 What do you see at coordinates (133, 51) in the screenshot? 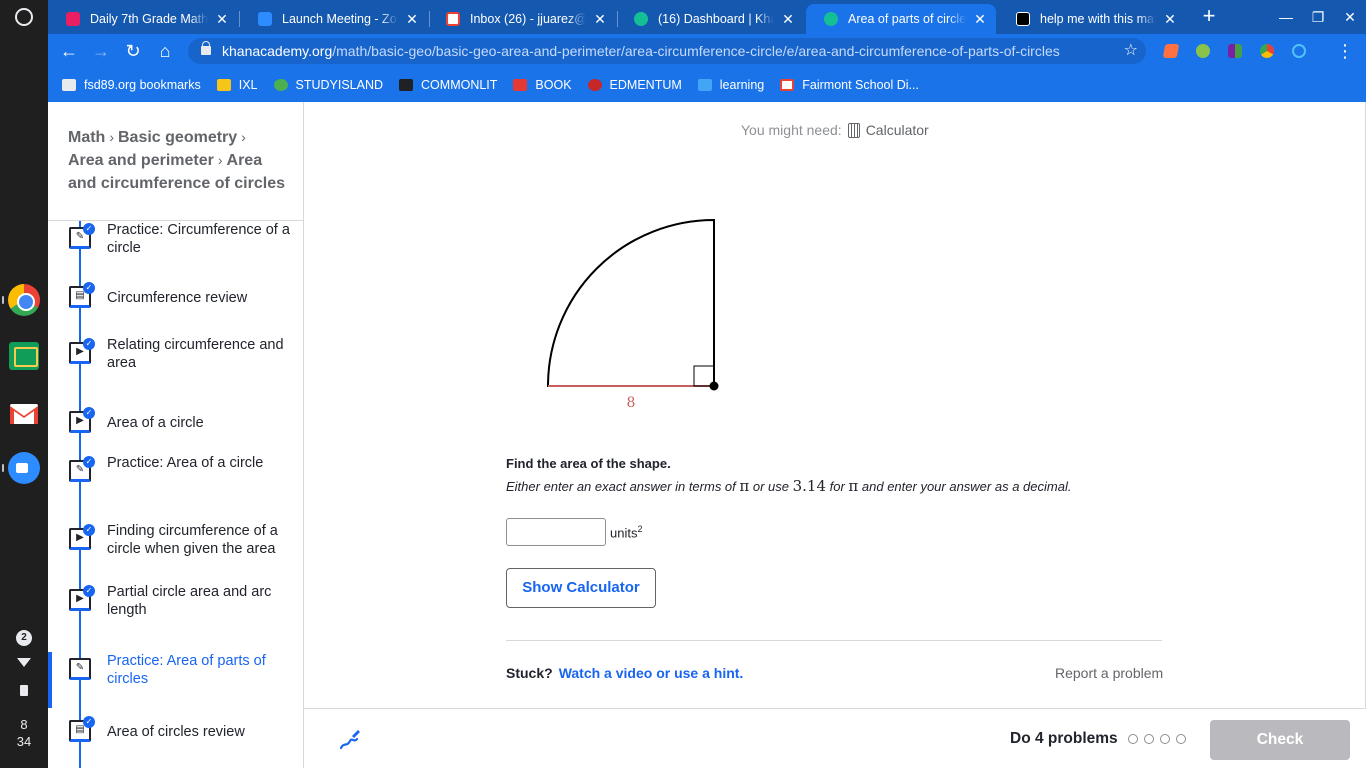
I see `reload-icon: ↻` at bounding box center [133, 51].